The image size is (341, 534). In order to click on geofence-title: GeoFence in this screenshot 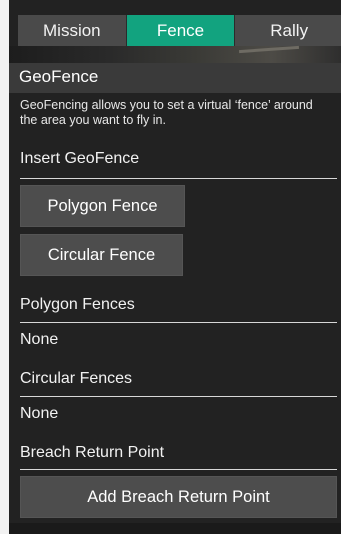, I will do `click(59, 76)`.